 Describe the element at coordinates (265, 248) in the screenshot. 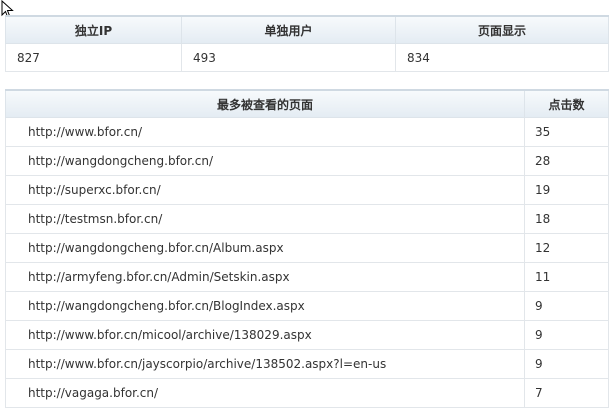

I see `page-url: http://wangdongcheng.bfor.cn/Album.aspx` at that location.